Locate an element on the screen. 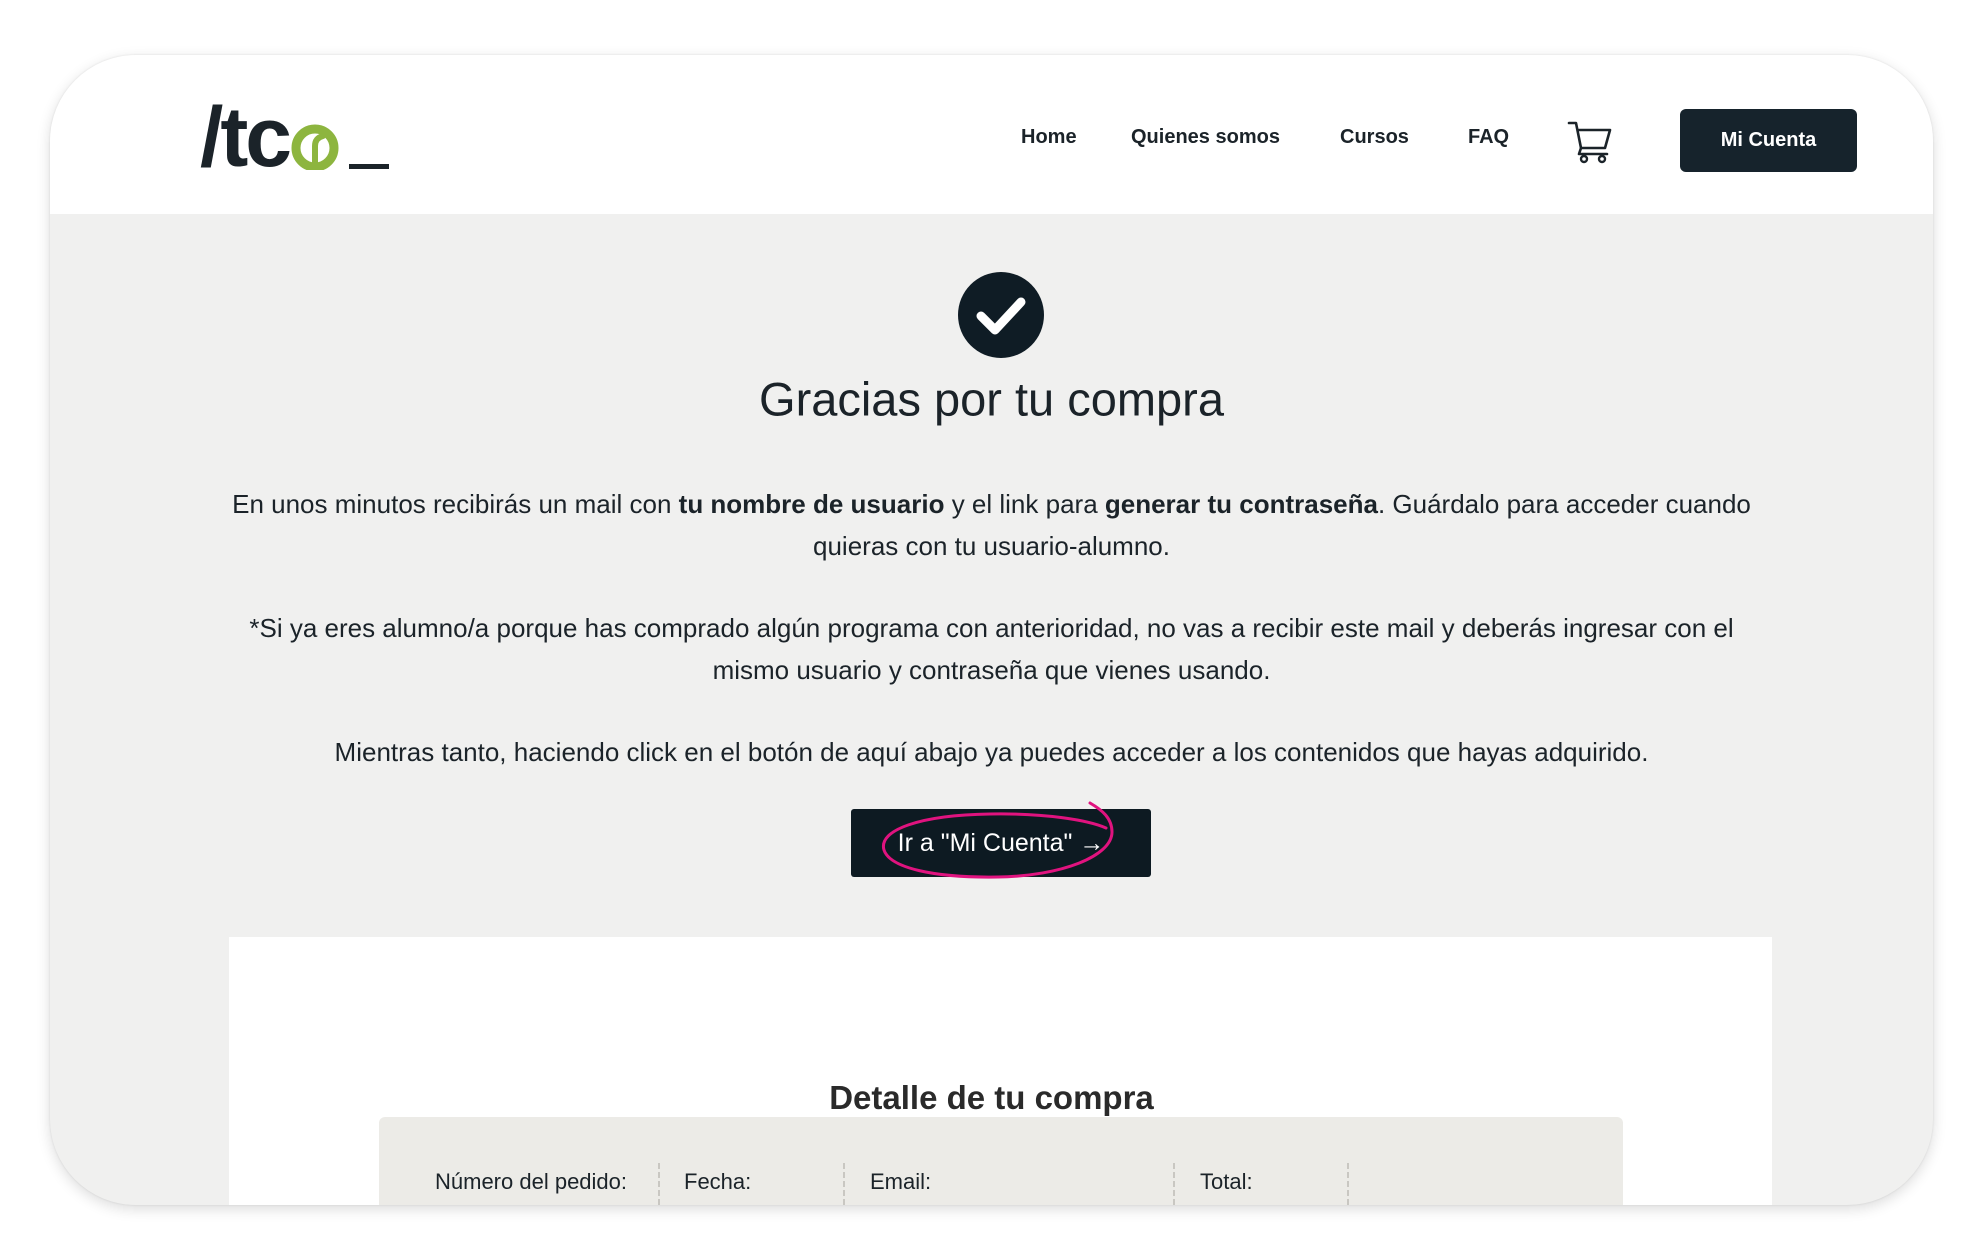  column-email: Email: is located at coordinates (901, 1181).